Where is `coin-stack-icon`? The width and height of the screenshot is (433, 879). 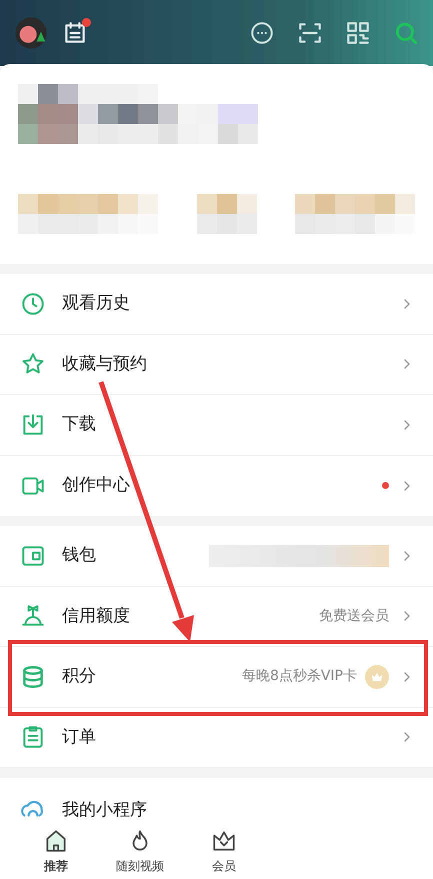 coin-stack-icon is located at coordinates (33, 677).